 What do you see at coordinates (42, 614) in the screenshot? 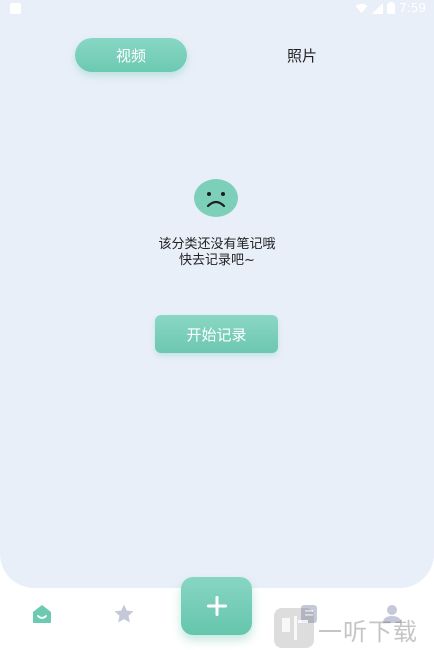
I see `home-icon` at bounding box center [42, 614].